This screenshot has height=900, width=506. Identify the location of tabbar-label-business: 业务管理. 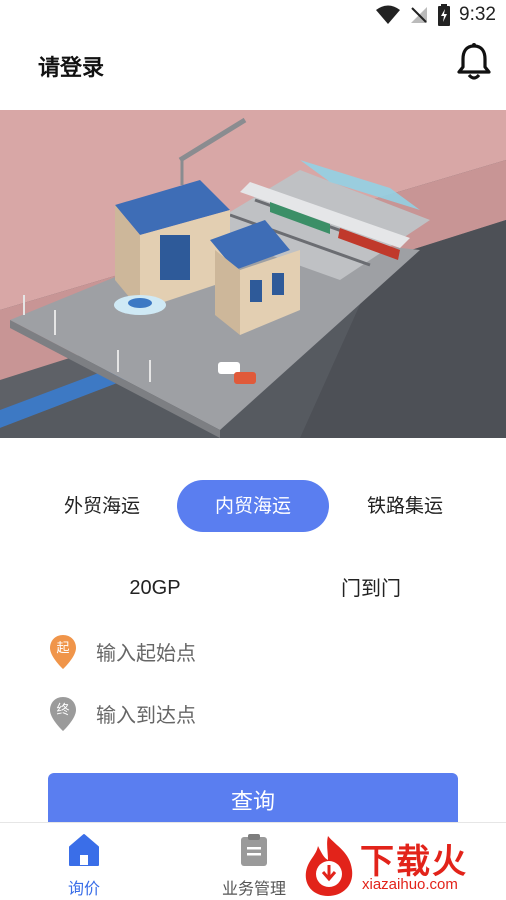
(253, 888).